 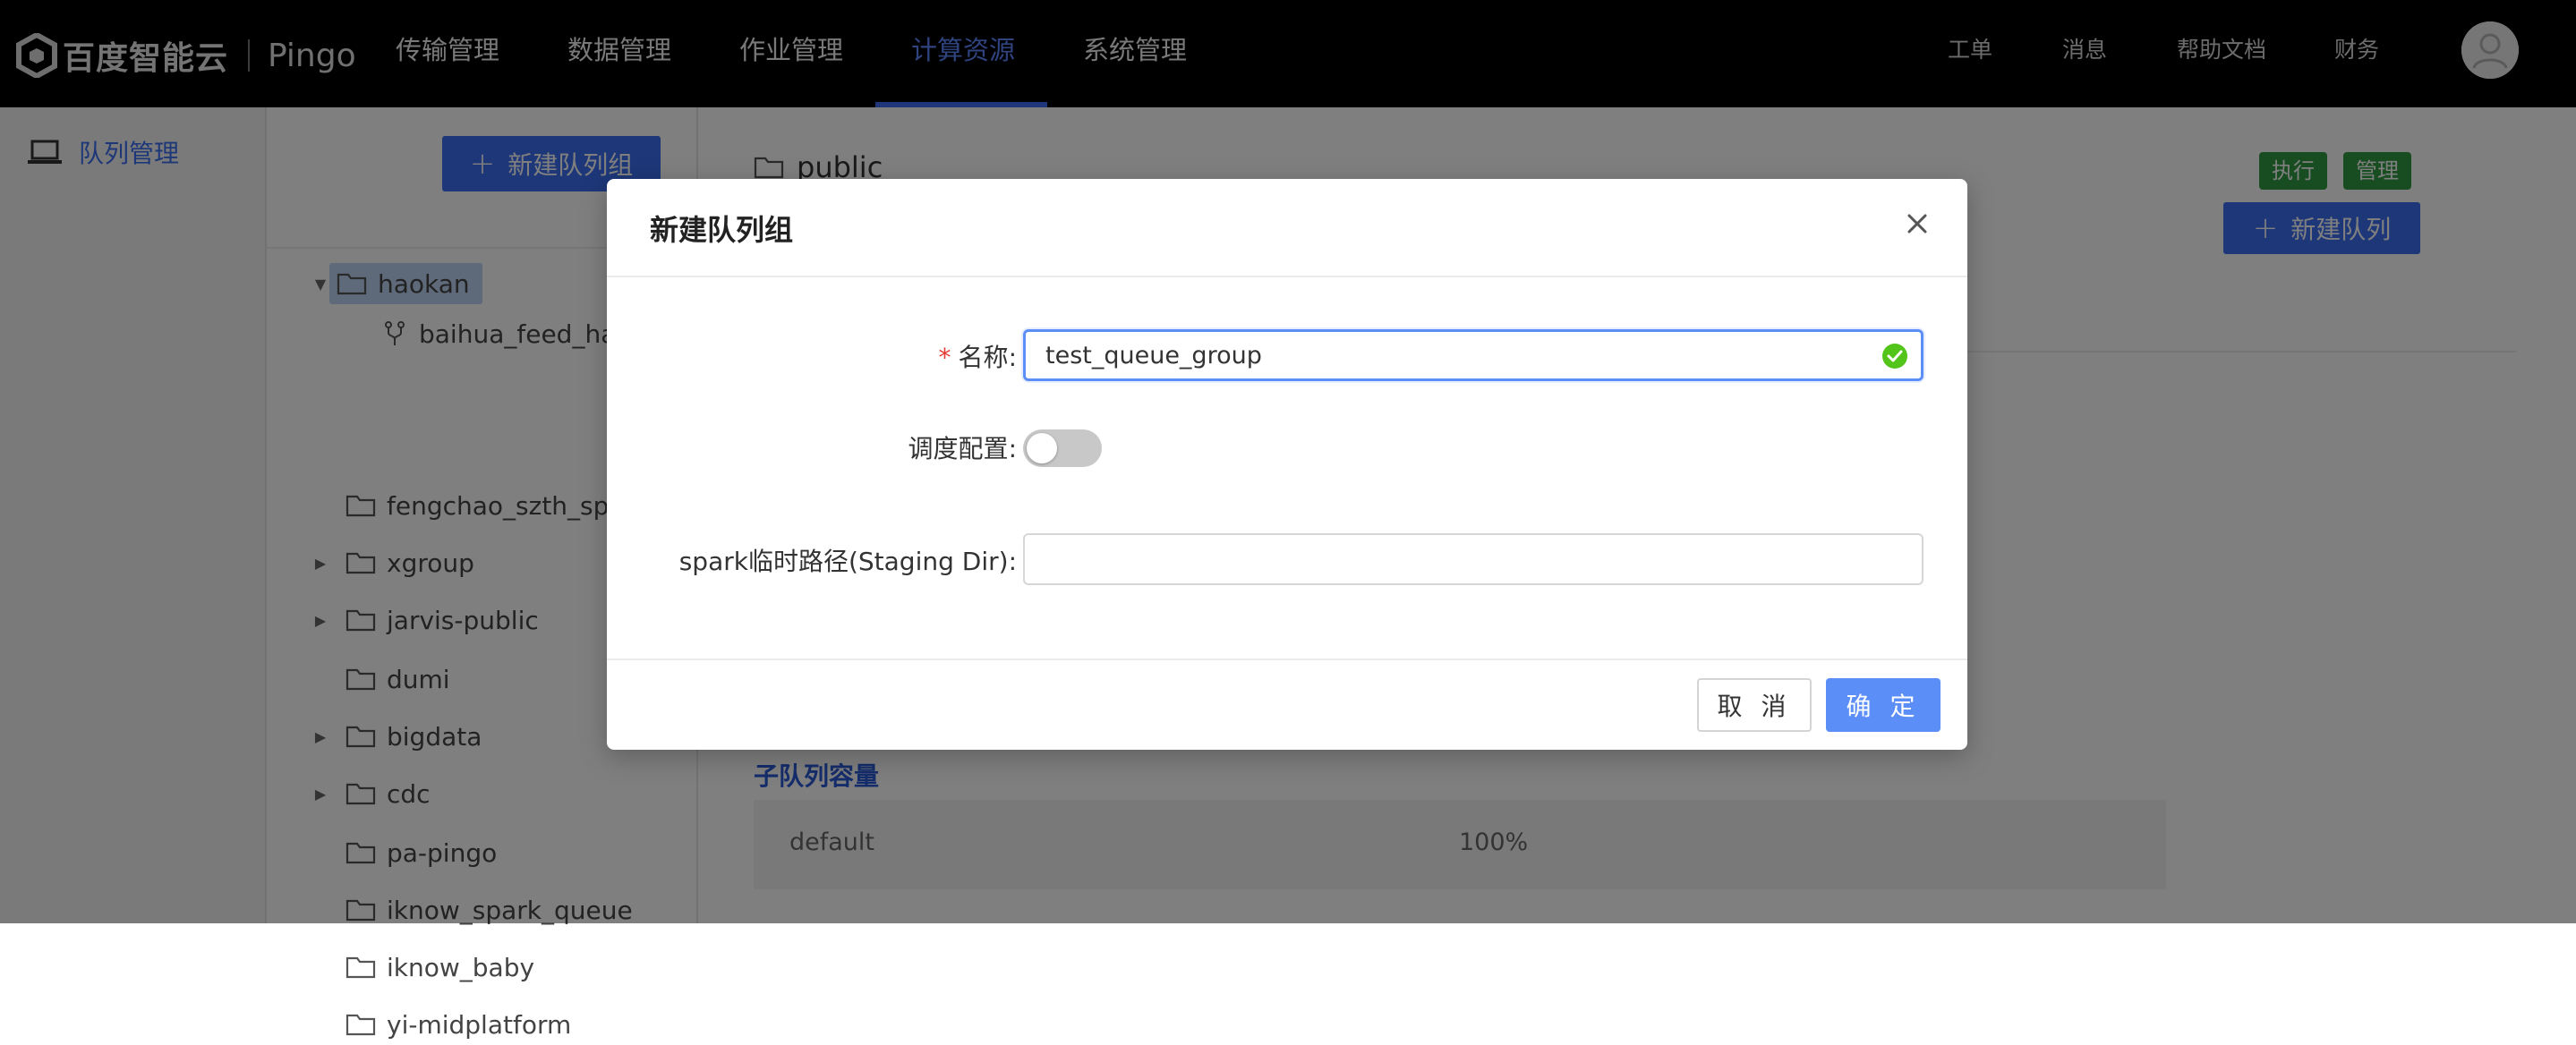 I want to click on required-marker: *, so click(x=944, y=358).